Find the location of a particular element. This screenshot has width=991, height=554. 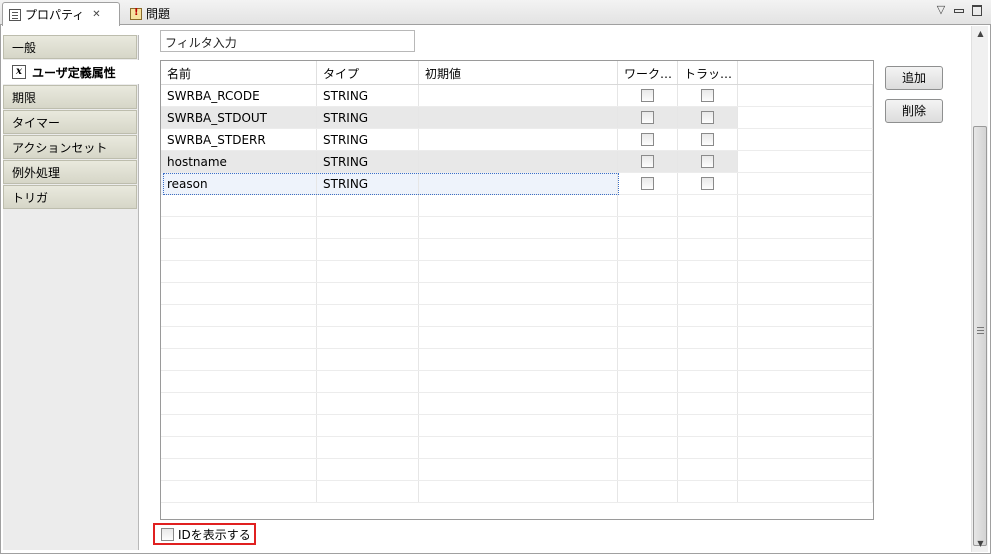

filter-input: フィルタ入力 is located at coordinates (287, 41).